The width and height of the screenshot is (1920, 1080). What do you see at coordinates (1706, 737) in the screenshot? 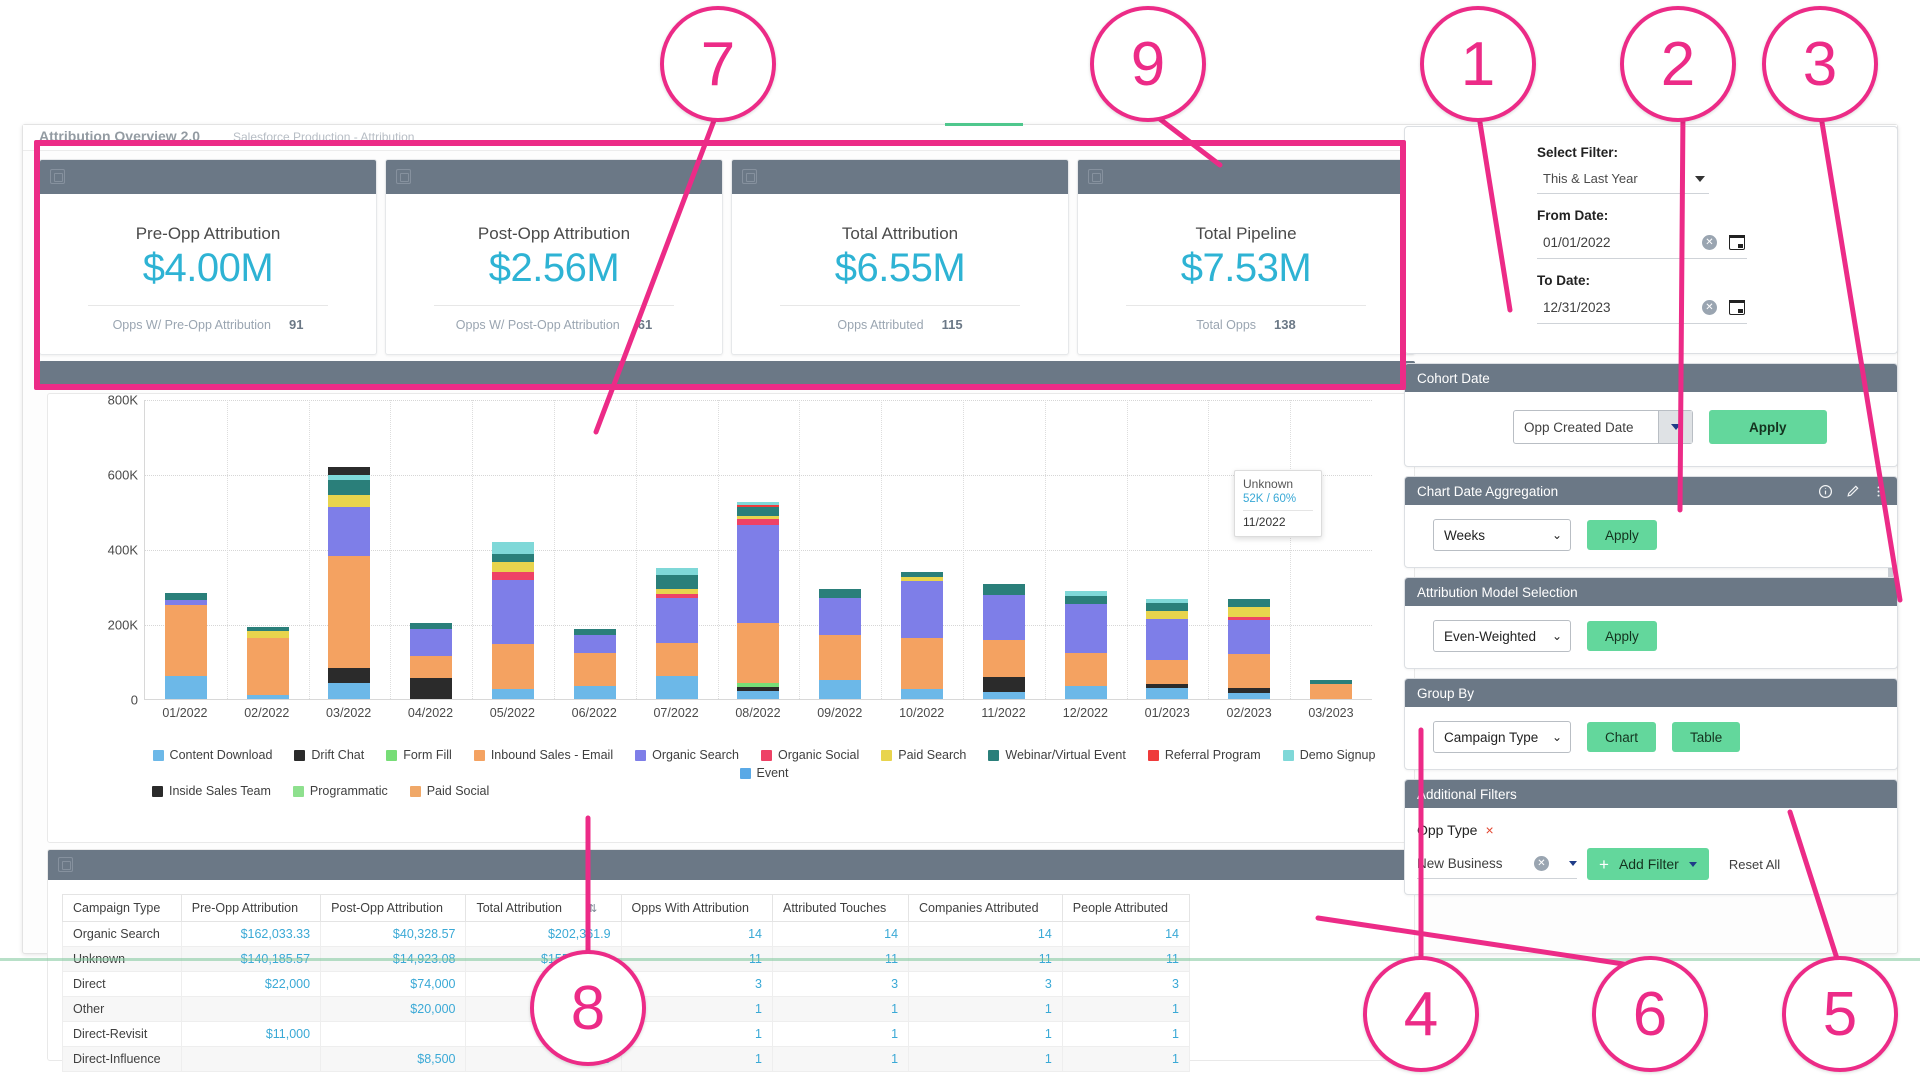
I see `group-by-table-button: Table` at bounding box center [1706, 737].